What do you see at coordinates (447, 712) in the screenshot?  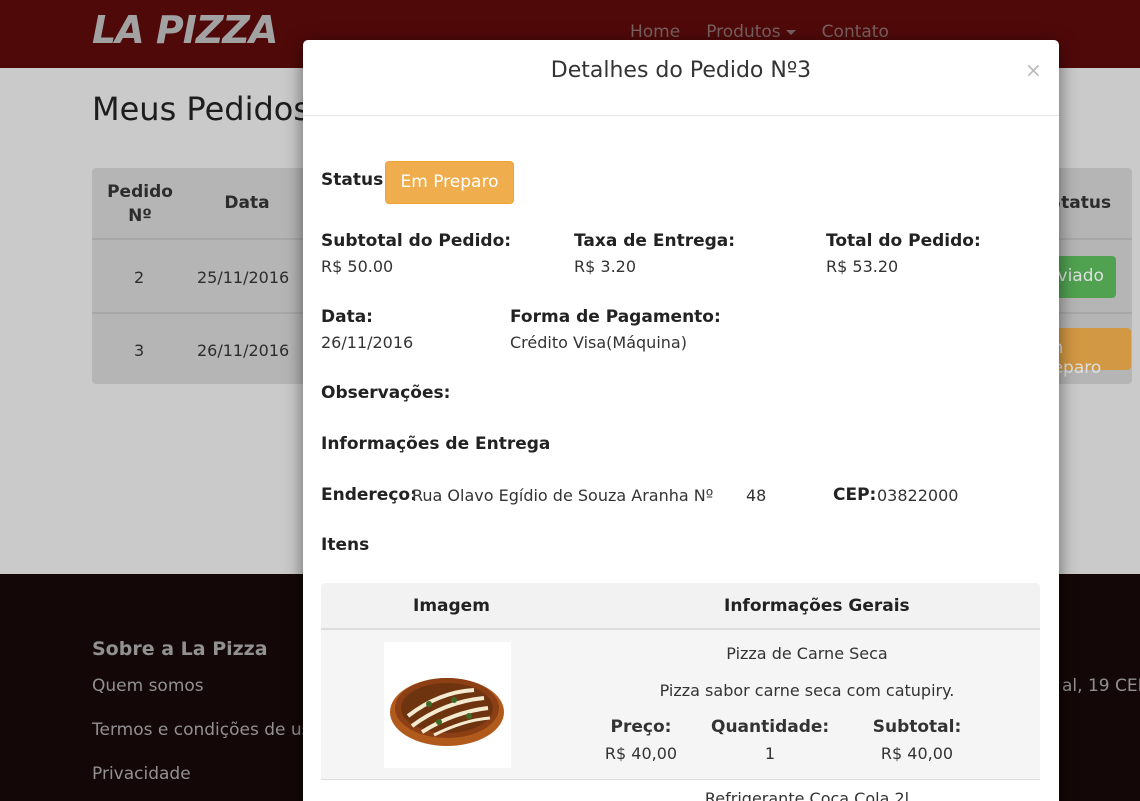 I see `pizza-icon` at bounding box center [447, 712].